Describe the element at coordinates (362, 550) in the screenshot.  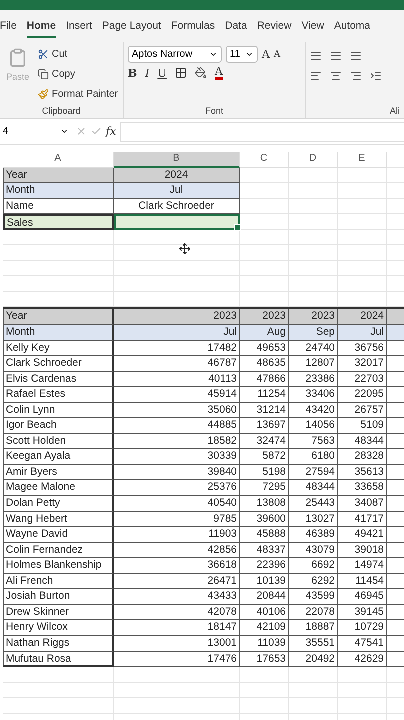
I see `table-cell: 39018` at that location.